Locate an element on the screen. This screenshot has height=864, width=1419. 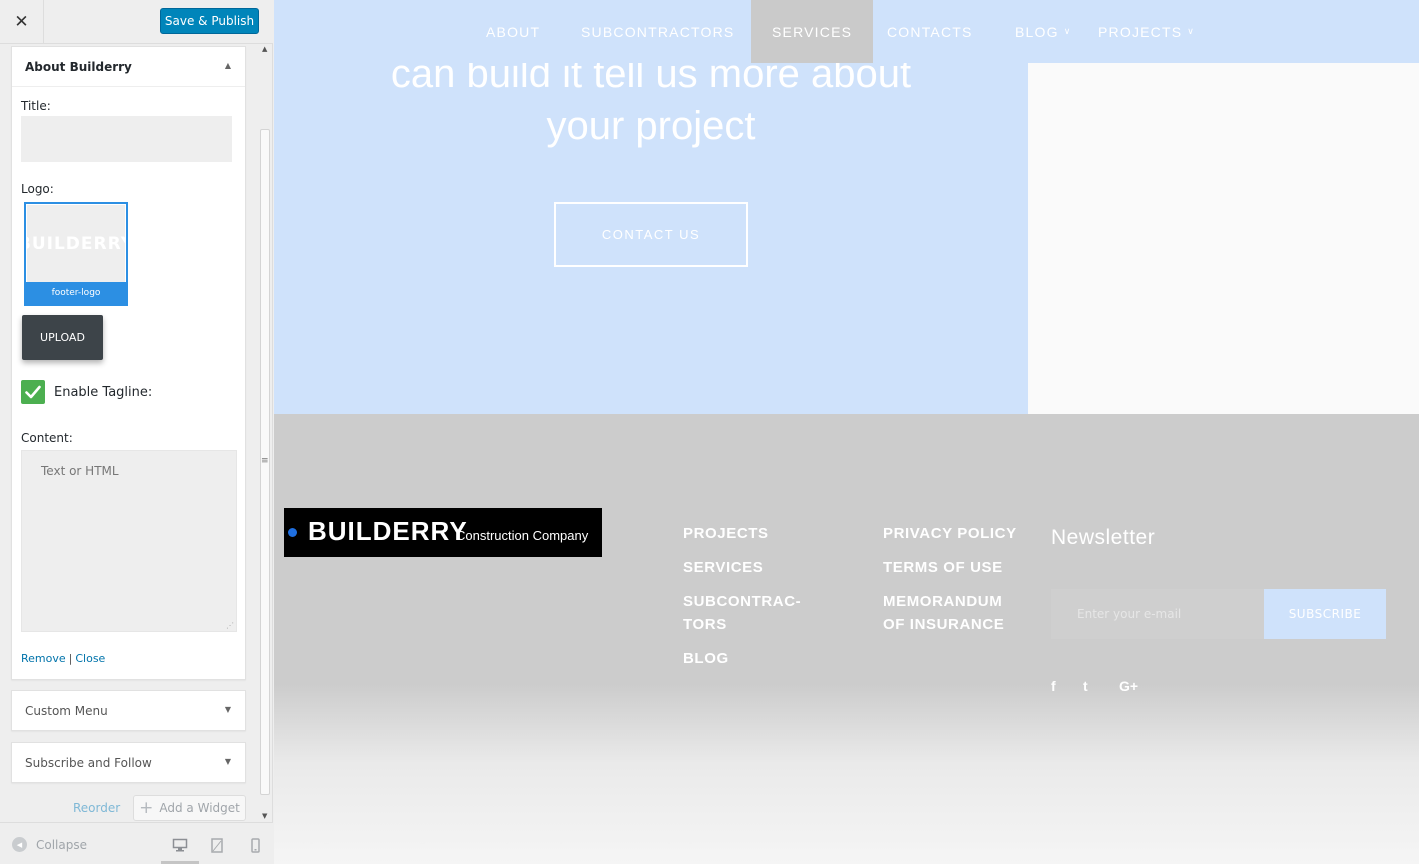
scrollbar-grip-icon: ≡ is located at coordinates (265, 461).